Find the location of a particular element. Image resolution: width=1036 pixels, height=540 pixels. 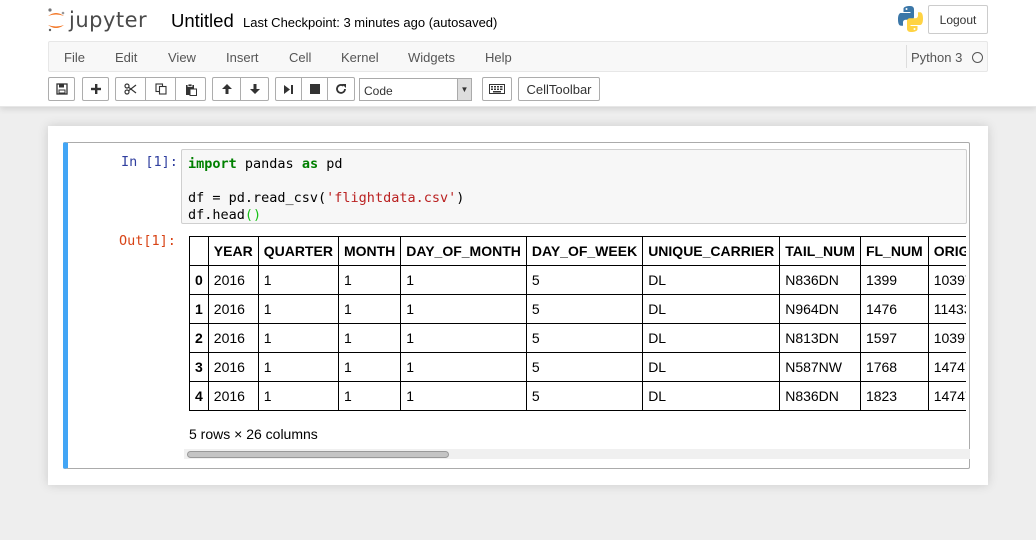

floppy-disk-icon is located at coordinates (61, 89).